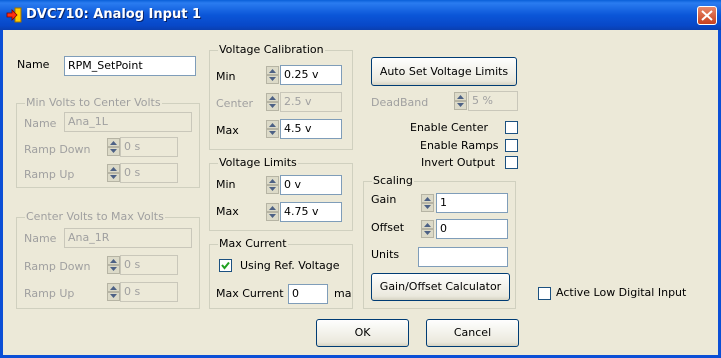  Describe the element at coordinates (93, 103) in the screenshot. I see `min-to-center-caption: Min Volts to Center Volts` at that location.